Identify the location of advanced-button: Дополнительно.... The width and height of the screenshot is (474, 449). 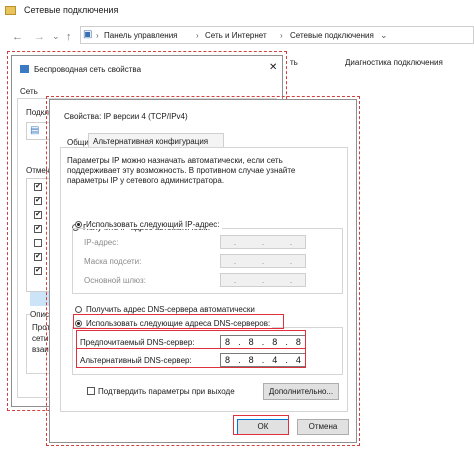
(301, 391).